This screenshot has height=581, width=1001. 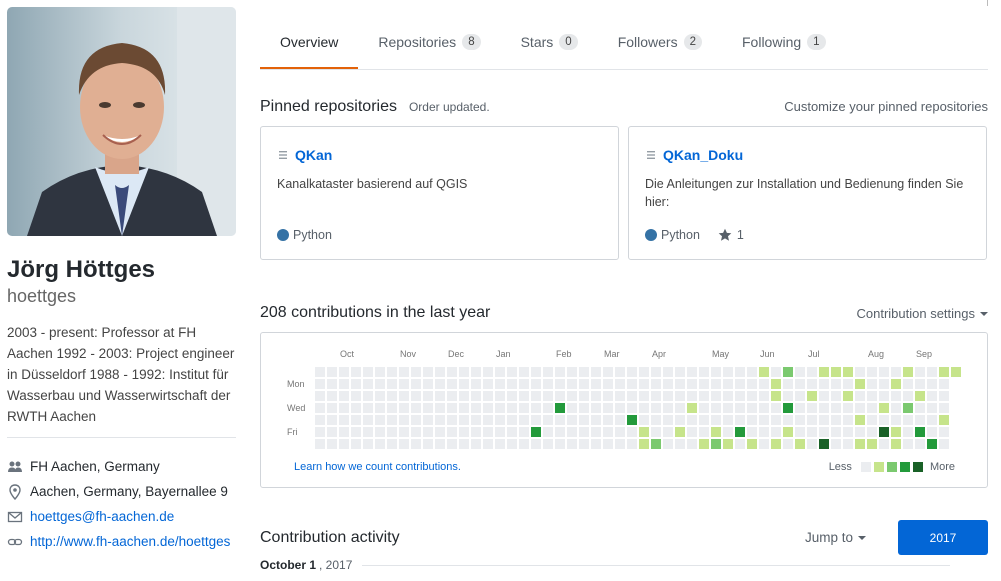 What do you see at coordinates (703, 155) in the screenshot?
I see `repo-name-link: QKan_Doku` at bounding box center [703, 155].